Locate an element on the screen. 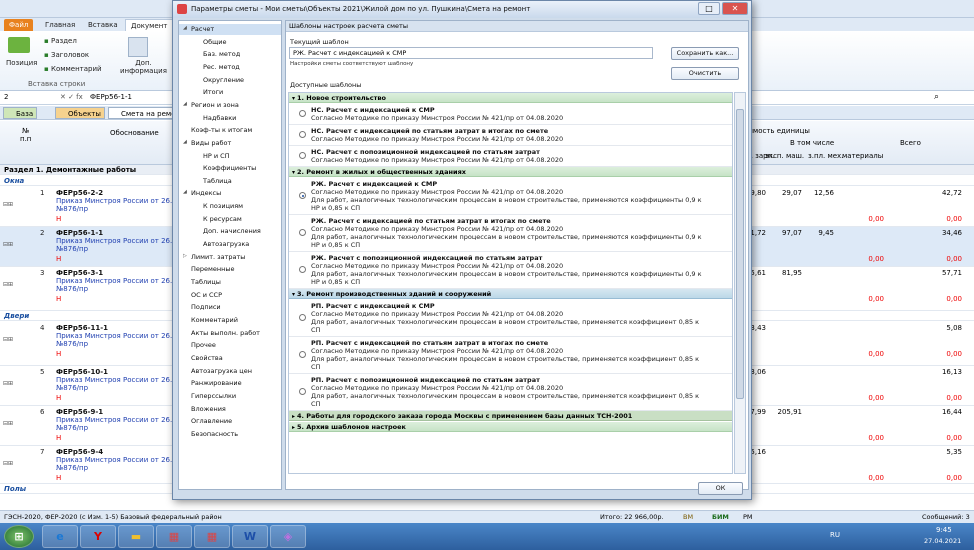 The image size is (974, 550). cell-ref: 2 is located at coordinates (6, 97).